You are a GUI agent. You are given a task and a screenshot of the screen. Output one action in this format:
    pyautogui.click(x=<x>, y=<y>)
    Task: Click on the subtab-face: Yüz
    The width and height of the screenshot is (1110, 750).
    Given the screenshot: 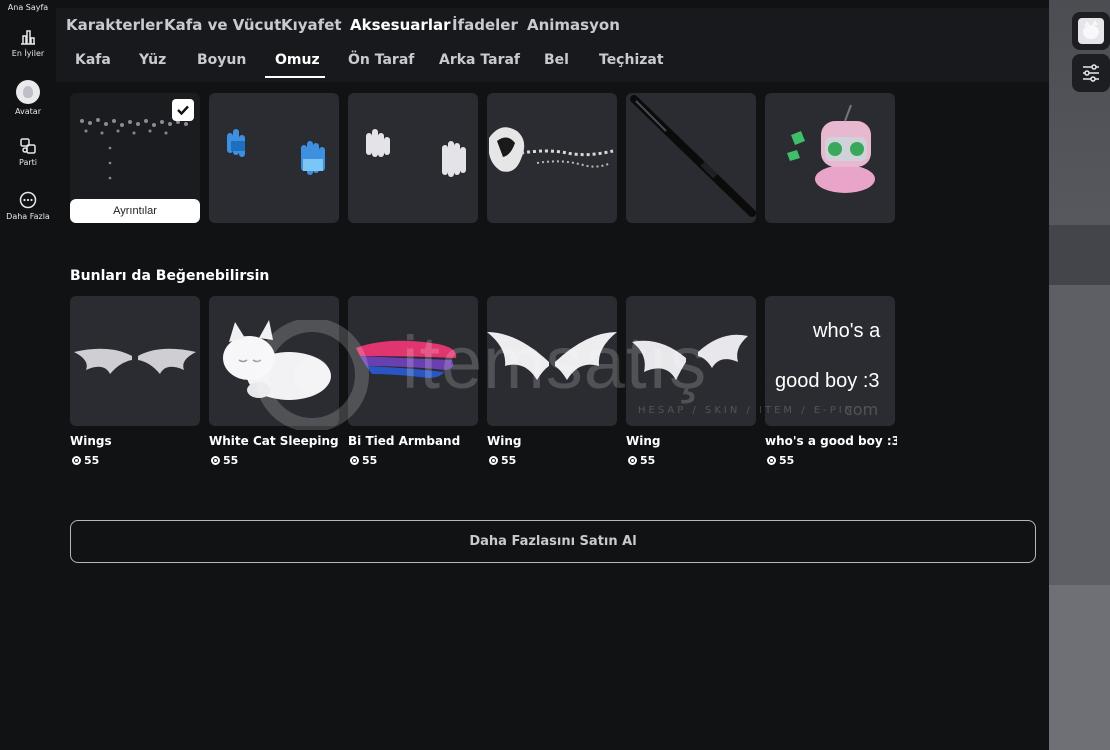 What is the action you would take?
    pyautogui.click(x=152, y=60)
    